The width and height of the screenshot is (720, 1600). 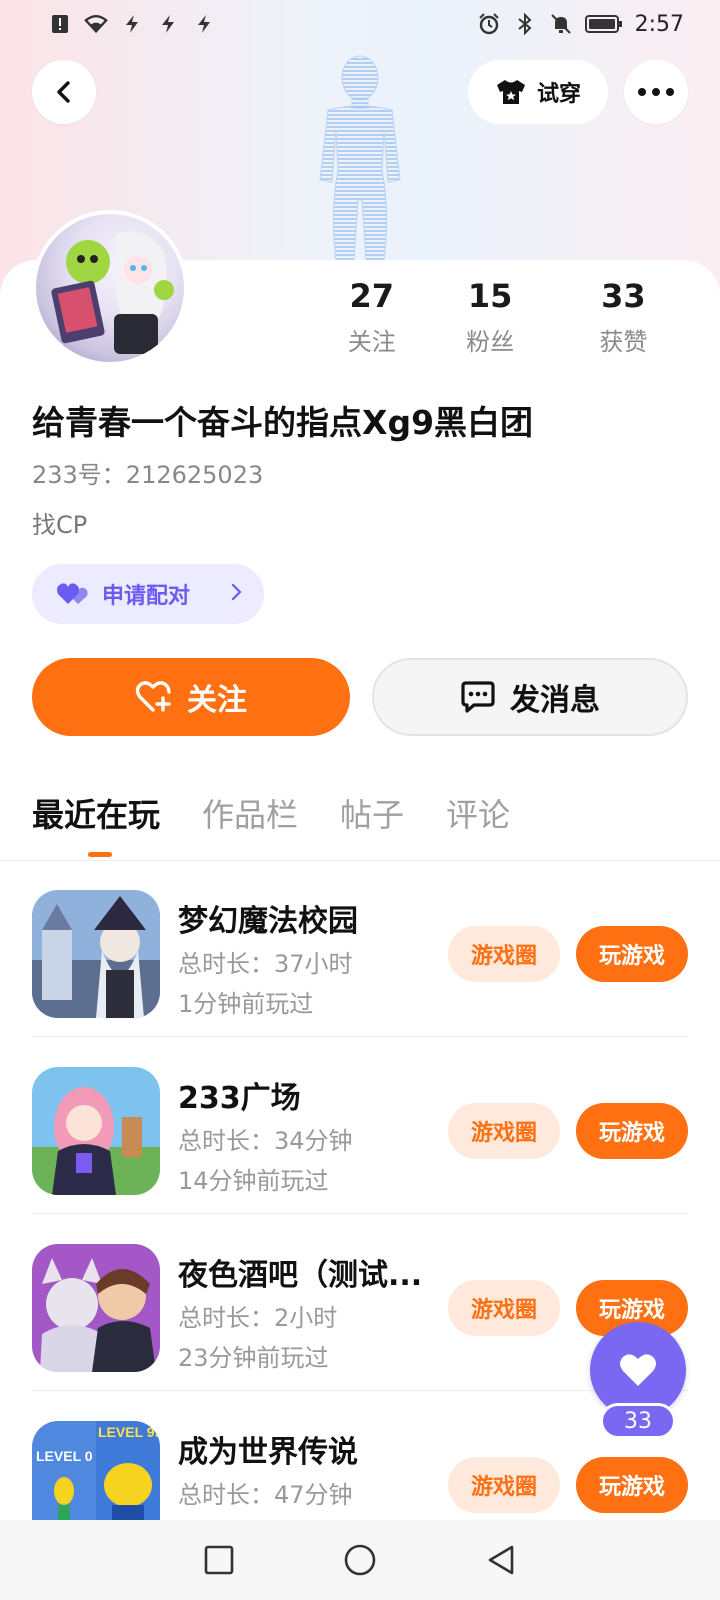 What do you see at coordinates (659, 24) in the screenshot?
I see `status-time: 2:57` at bounding box center [659, 24].